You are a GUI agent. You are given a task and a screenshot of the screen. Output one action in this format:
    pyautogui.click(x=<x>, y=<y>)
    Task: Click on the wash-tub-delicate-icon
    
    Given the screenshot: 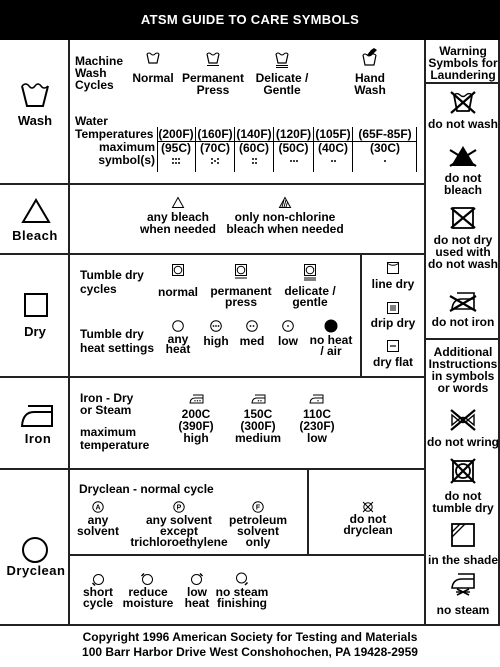 What is the action you would take?
    pyautogui.click(x=282, y=60)
    